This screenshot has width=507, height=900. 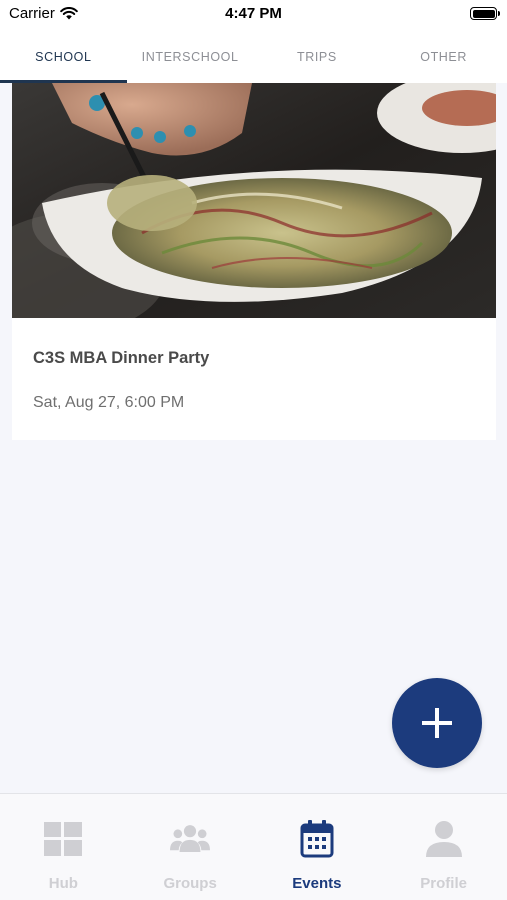 I want to click on nav-events-label: Events, so click(x=317, y=883).